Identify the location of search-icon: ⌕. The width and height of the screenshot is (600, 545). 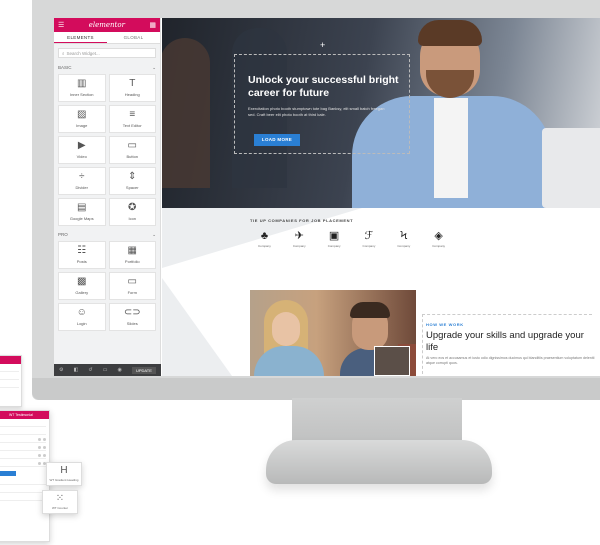
(63, 53).